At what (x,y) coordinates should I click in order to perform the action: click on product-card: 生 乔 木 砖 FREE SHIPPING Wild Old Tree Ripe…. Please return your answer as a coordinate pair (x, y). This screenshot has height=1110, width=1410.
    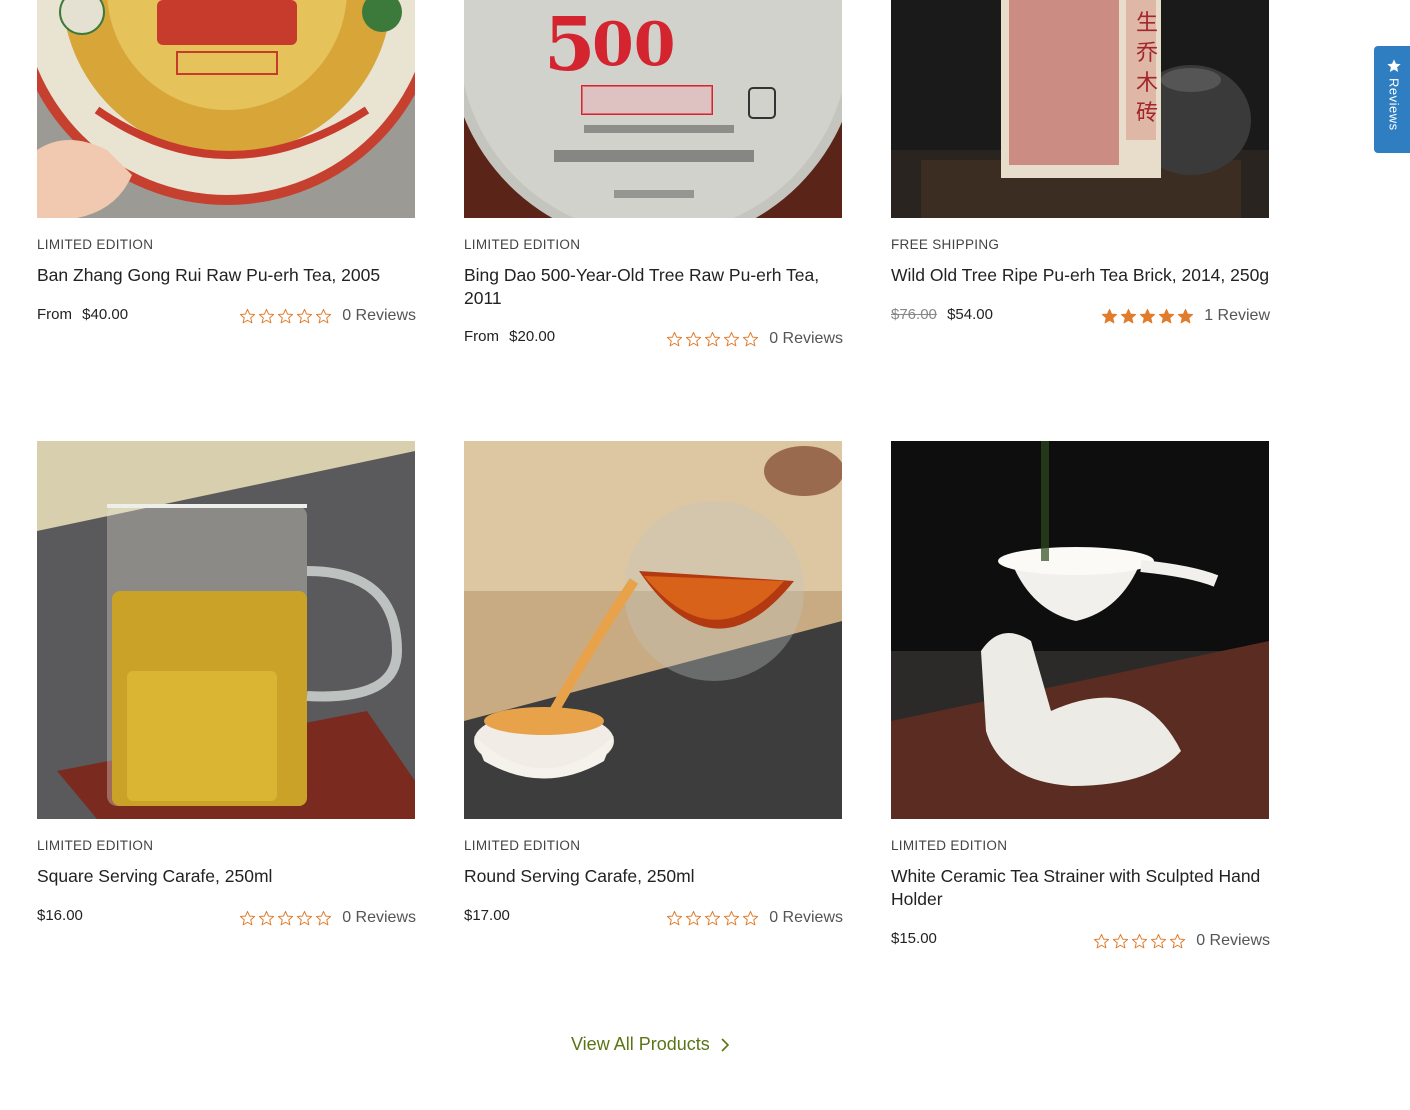
    Looking at the image, I should click on (1080, 162).